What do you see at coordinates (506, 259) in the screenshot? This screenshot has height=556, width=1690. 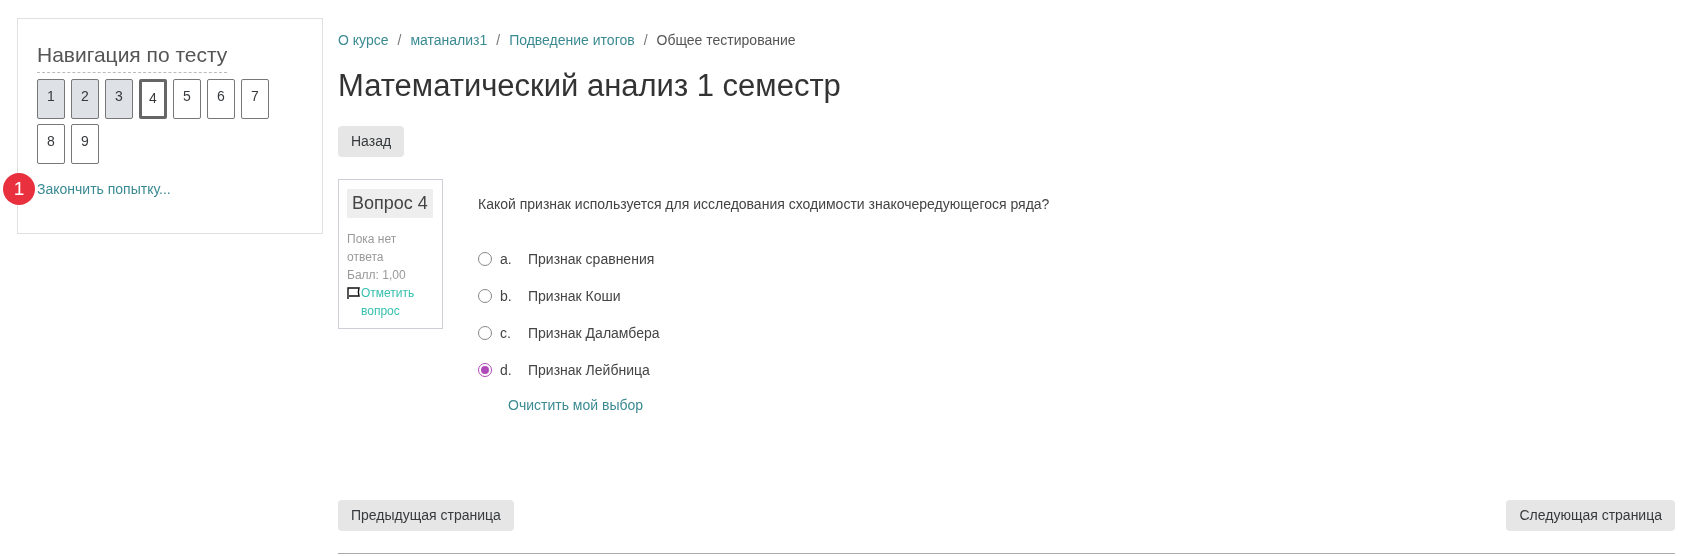 I see `option-letter: a.` at bounding box center [506, 259].